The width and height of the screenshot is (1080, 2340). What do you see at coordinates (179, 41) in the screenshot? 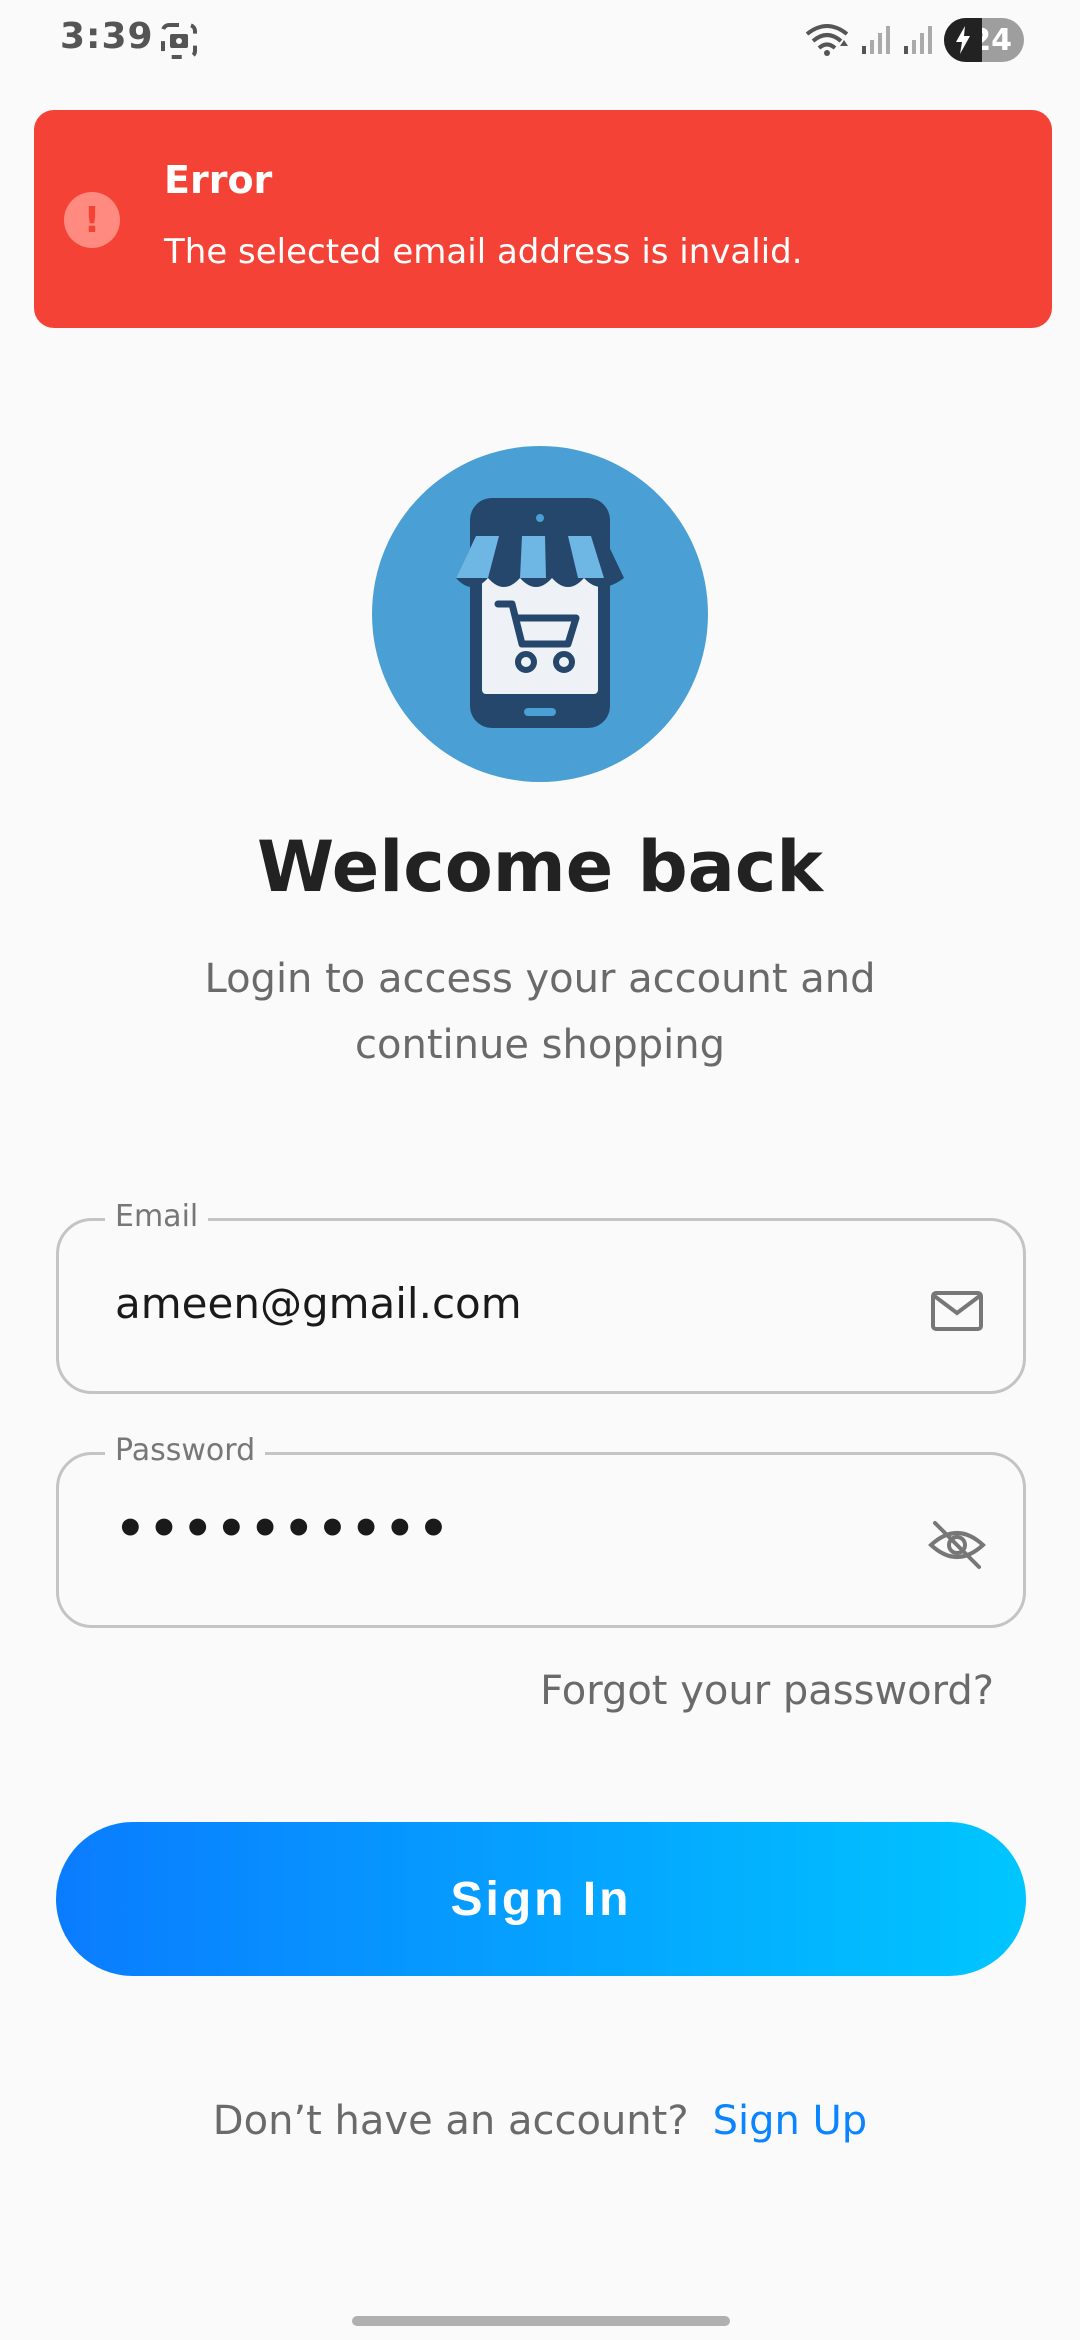
I see `screenshot-icon` at bounding box center [179, 41].